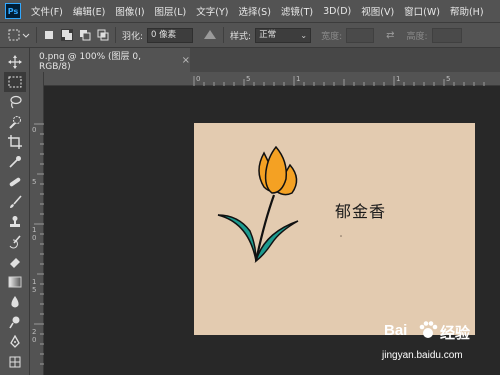  Describe the element at coordinates (446, 35) in the screenshot. I see `height-input` at that location.